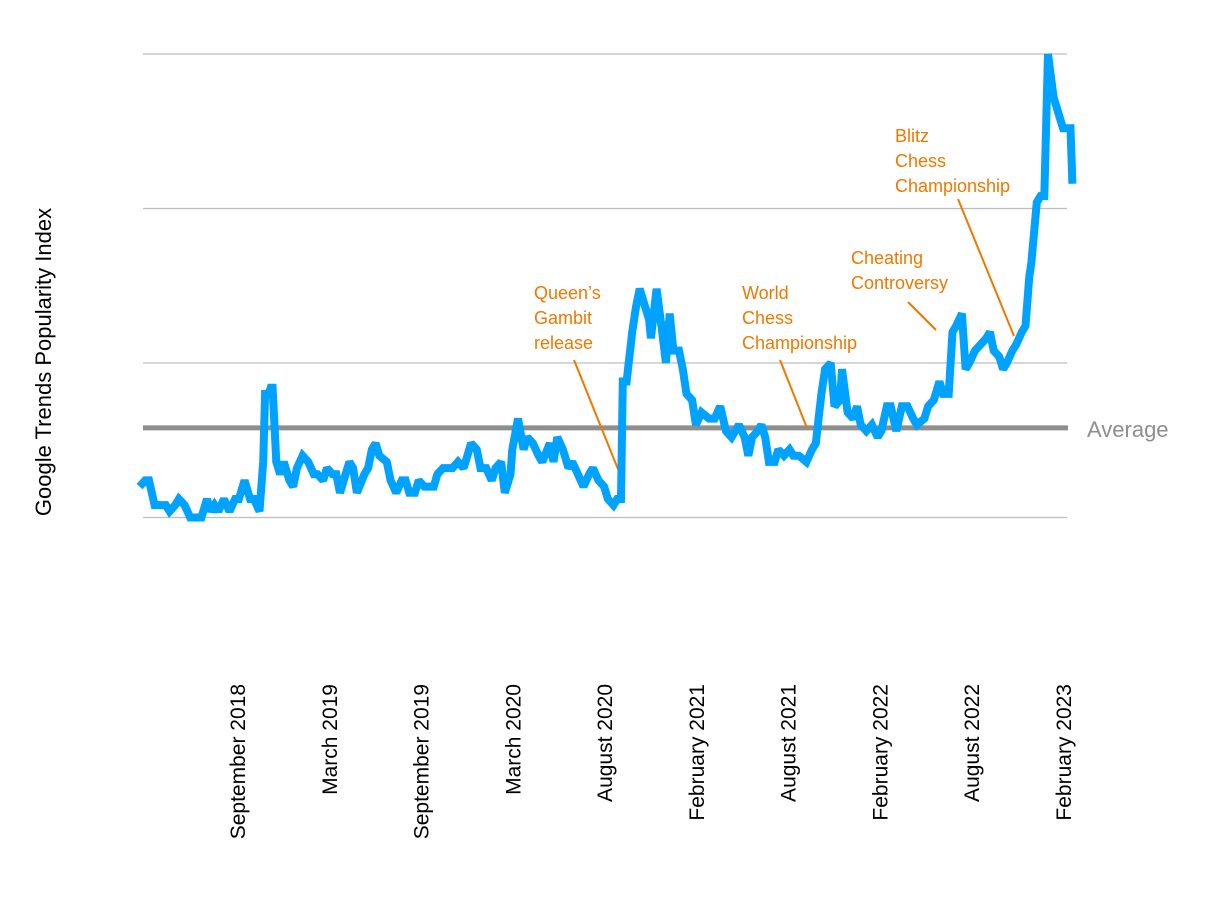 The height and width of the screenshot is (900, 1222). Describe the element at coordinates (605, 743) in the screenshot. I see `x-tick-label: August 2020` at that location.